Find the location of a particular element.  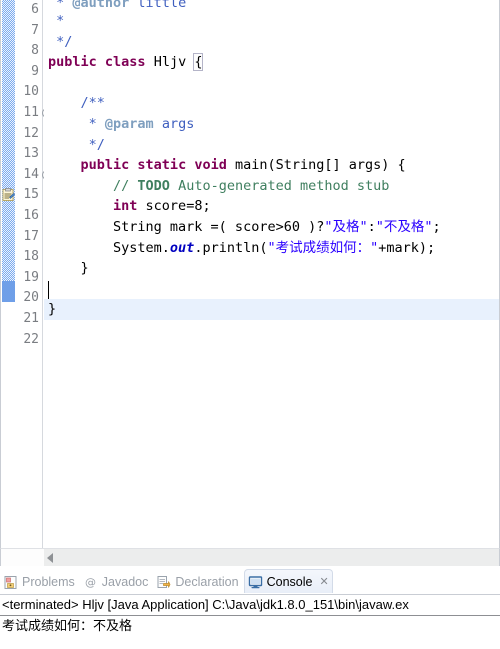

line-number-row: 11 is located at coordinates (33, 113).